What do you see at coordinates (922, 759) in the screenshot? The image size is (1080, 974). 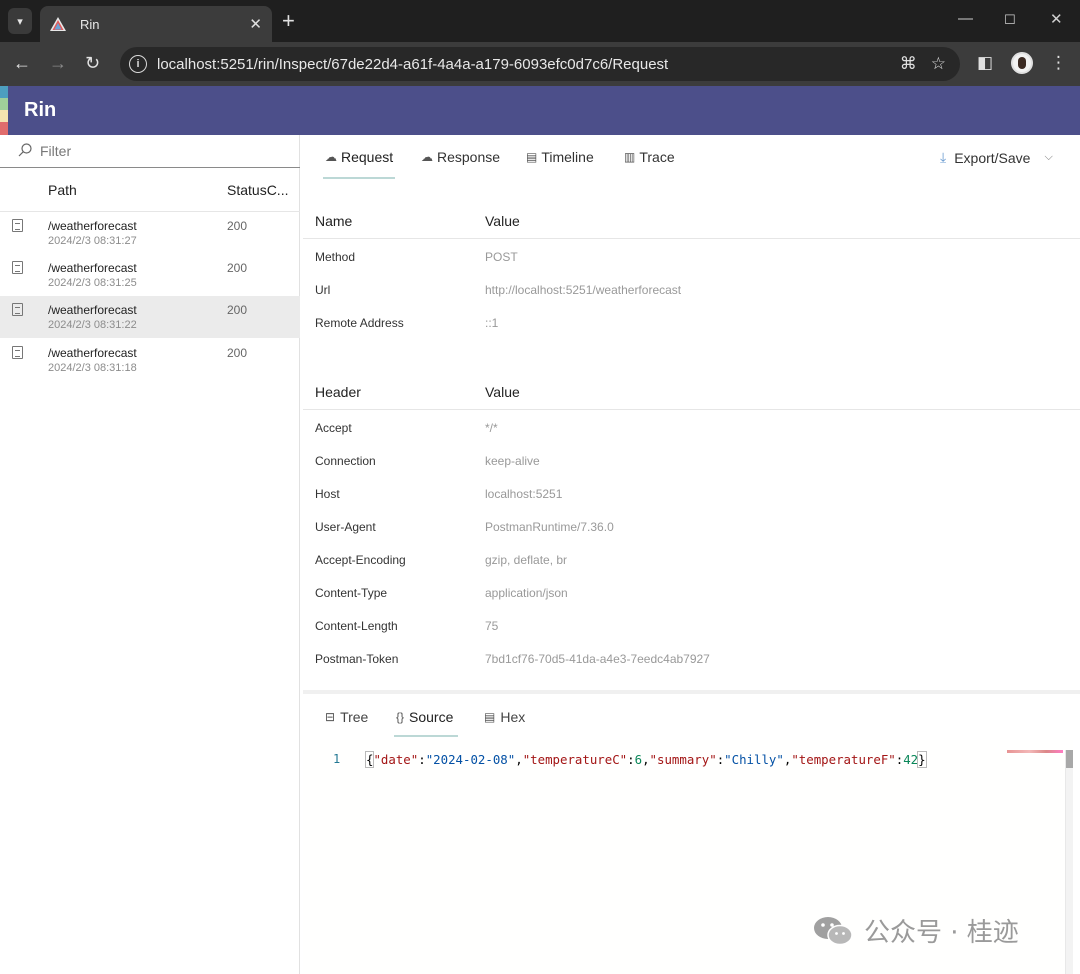 I see `json-close-brace: }` at bounding box center [922, 759].